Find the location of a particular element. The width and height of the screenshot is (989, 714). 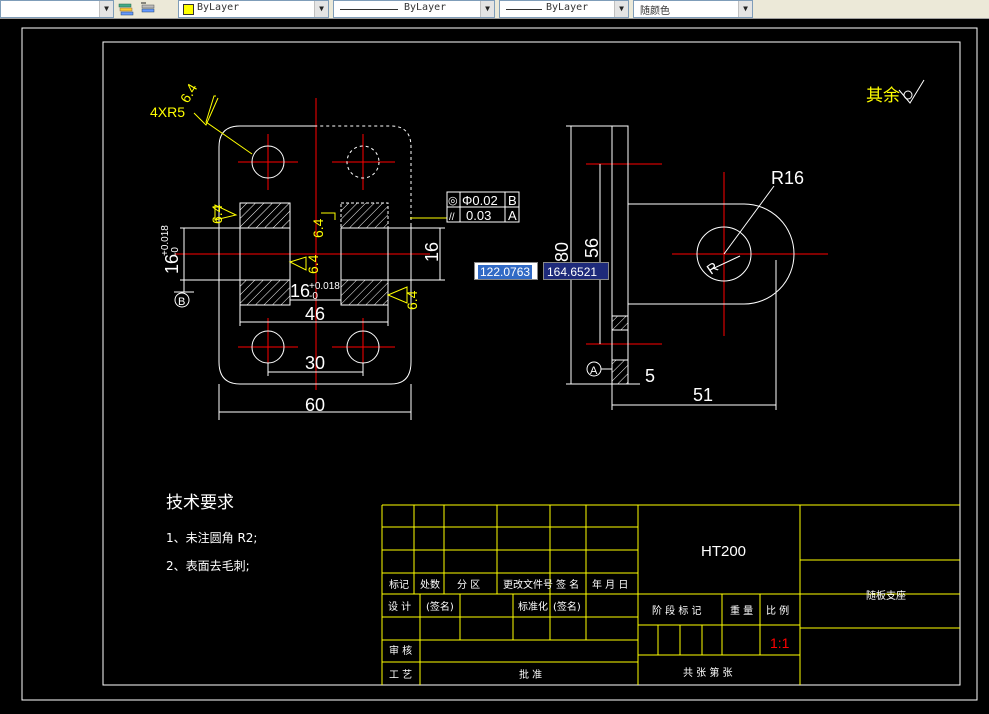

dim-30: 30 is located at coordinates (315, 363).